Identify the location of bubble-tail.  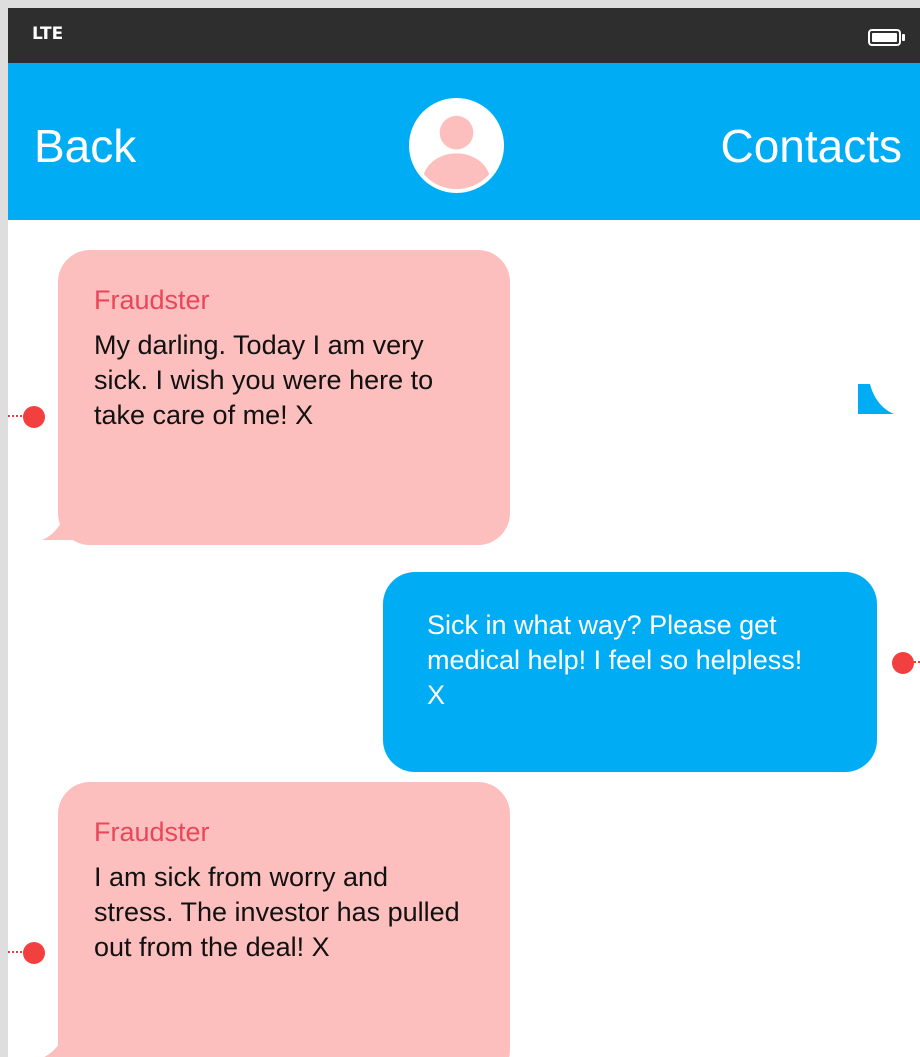
(876, 399).